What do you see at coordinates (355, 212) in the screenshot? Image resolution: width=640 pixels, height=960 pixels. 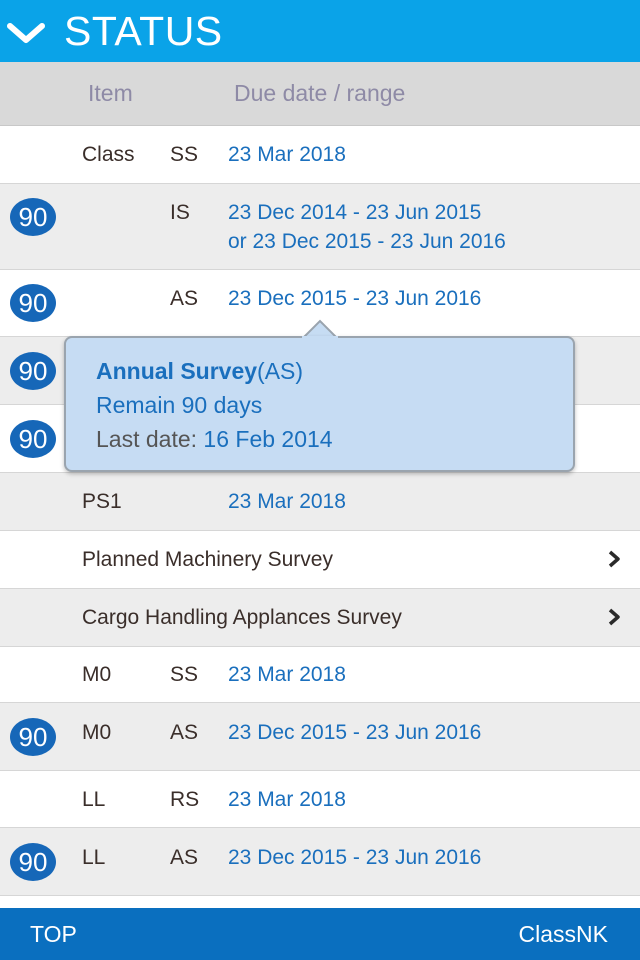 I see `row-due-date: 23 Dec 2014 - 23 Jun 2015` at bounding box center [355, 212].